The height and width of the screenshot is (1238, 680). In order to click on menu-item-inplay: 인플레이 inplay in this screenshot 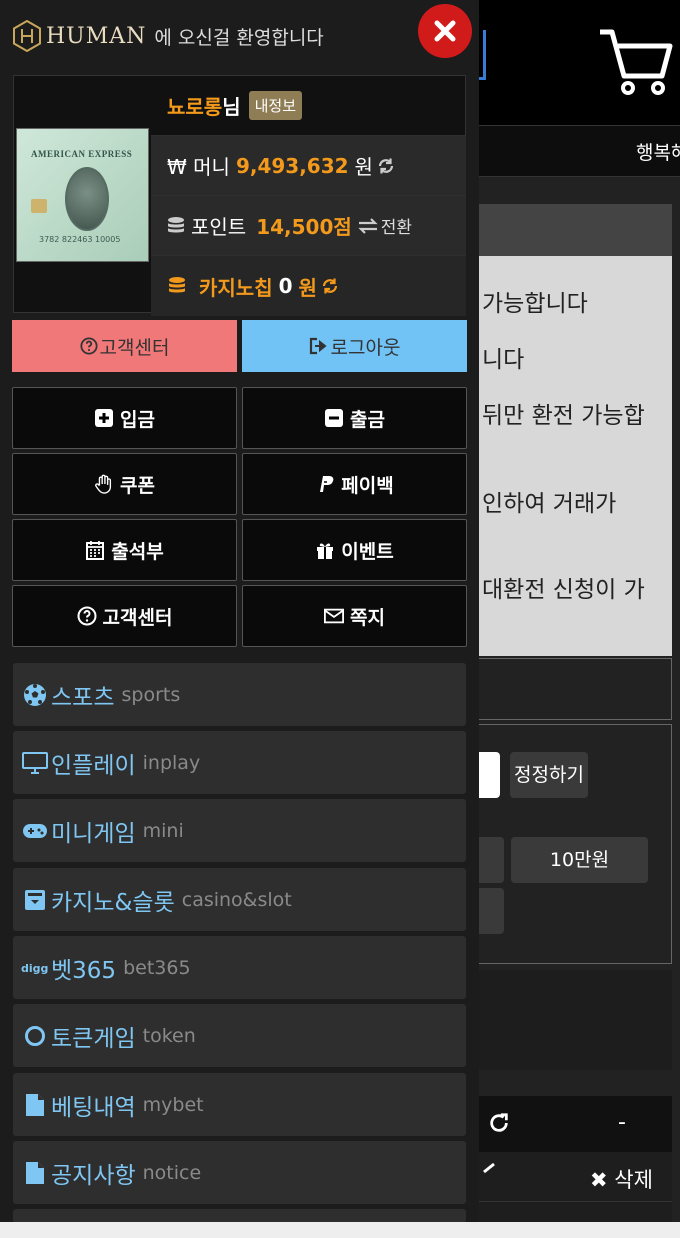, I will do `click(239, 762)`.